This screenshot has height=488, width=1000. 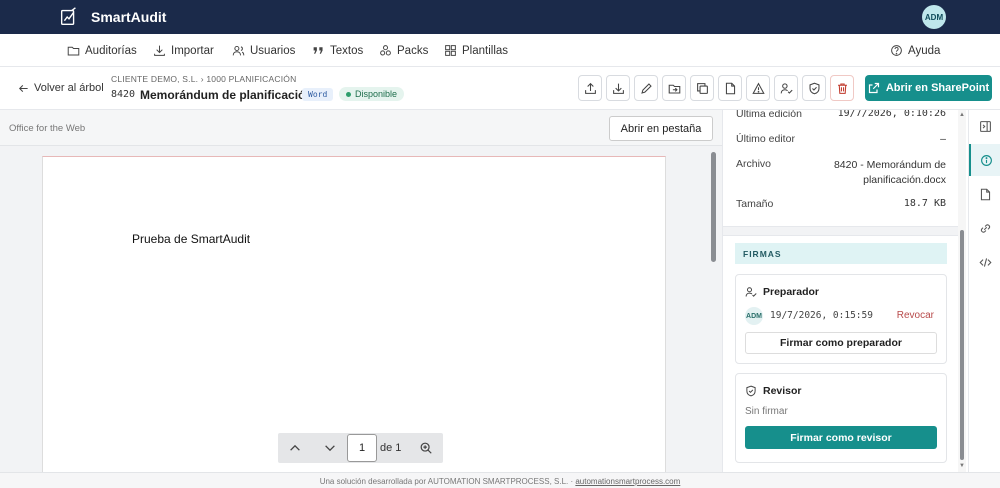 I want to click on back-button: Volver al árbol, so click(x=61, y=88).